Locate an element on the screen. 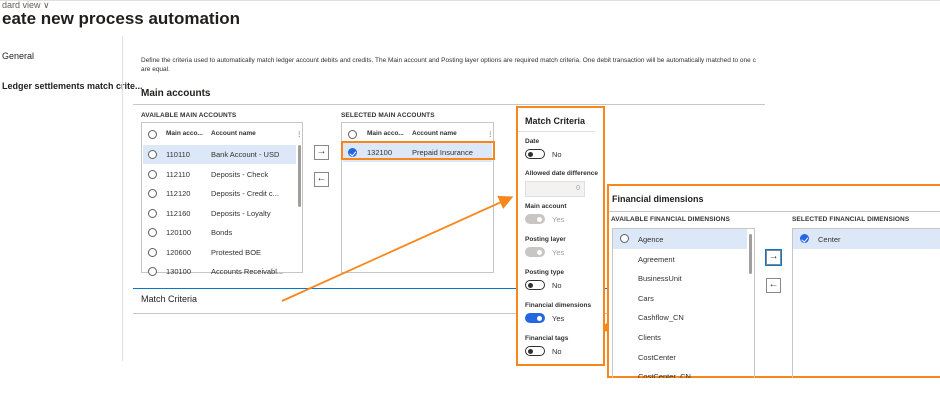 The image size is (940, 400). dimension-name: CostCenter is located at coordinates (657, 357).